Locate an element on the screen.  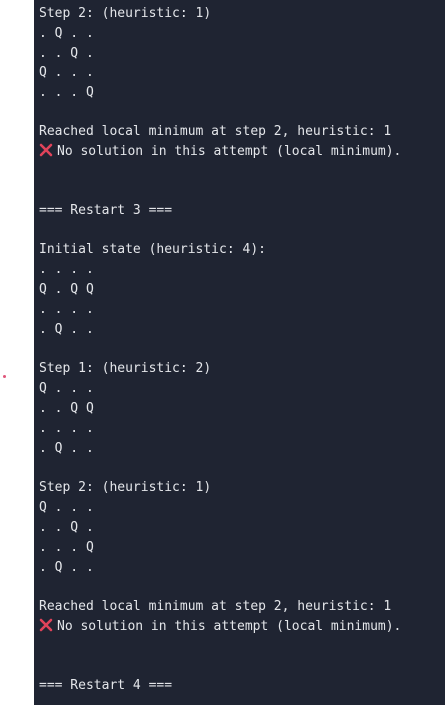
output-line: Step 1: (heuristic: 2) is located at coordinates (125, 368).